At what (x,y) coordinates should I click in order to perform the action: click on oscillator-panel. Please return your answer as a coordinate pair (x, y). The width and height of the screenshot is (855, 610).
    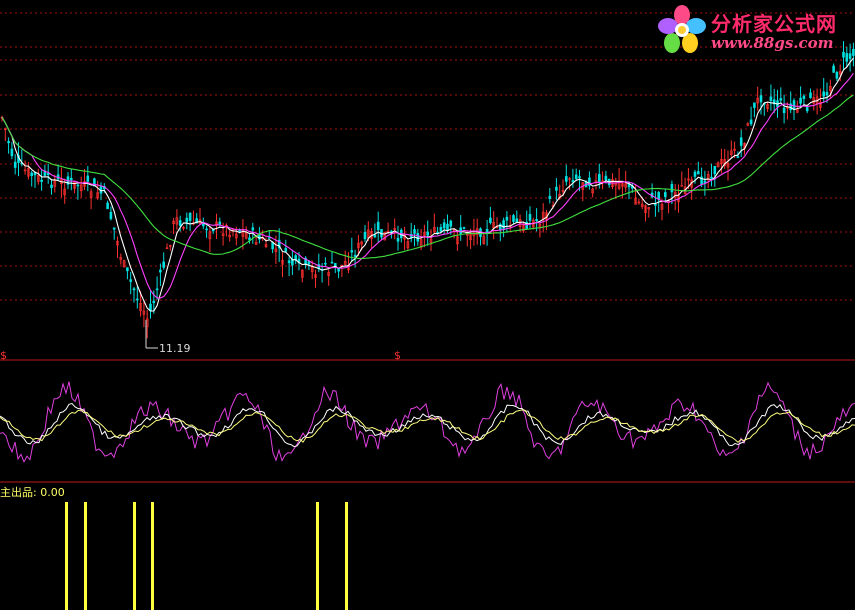
    Looking at the image, I should click on (427, 422).